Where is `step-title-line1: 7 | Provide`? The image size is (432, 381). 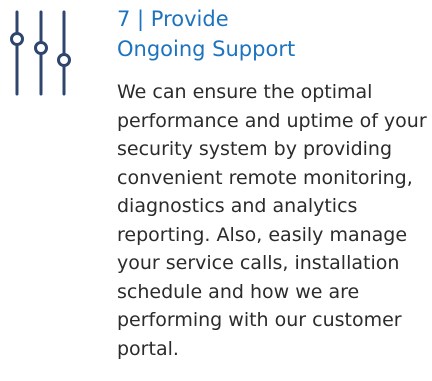 step-title-line1: 7 | Provide is located at coordinates (173, 19).